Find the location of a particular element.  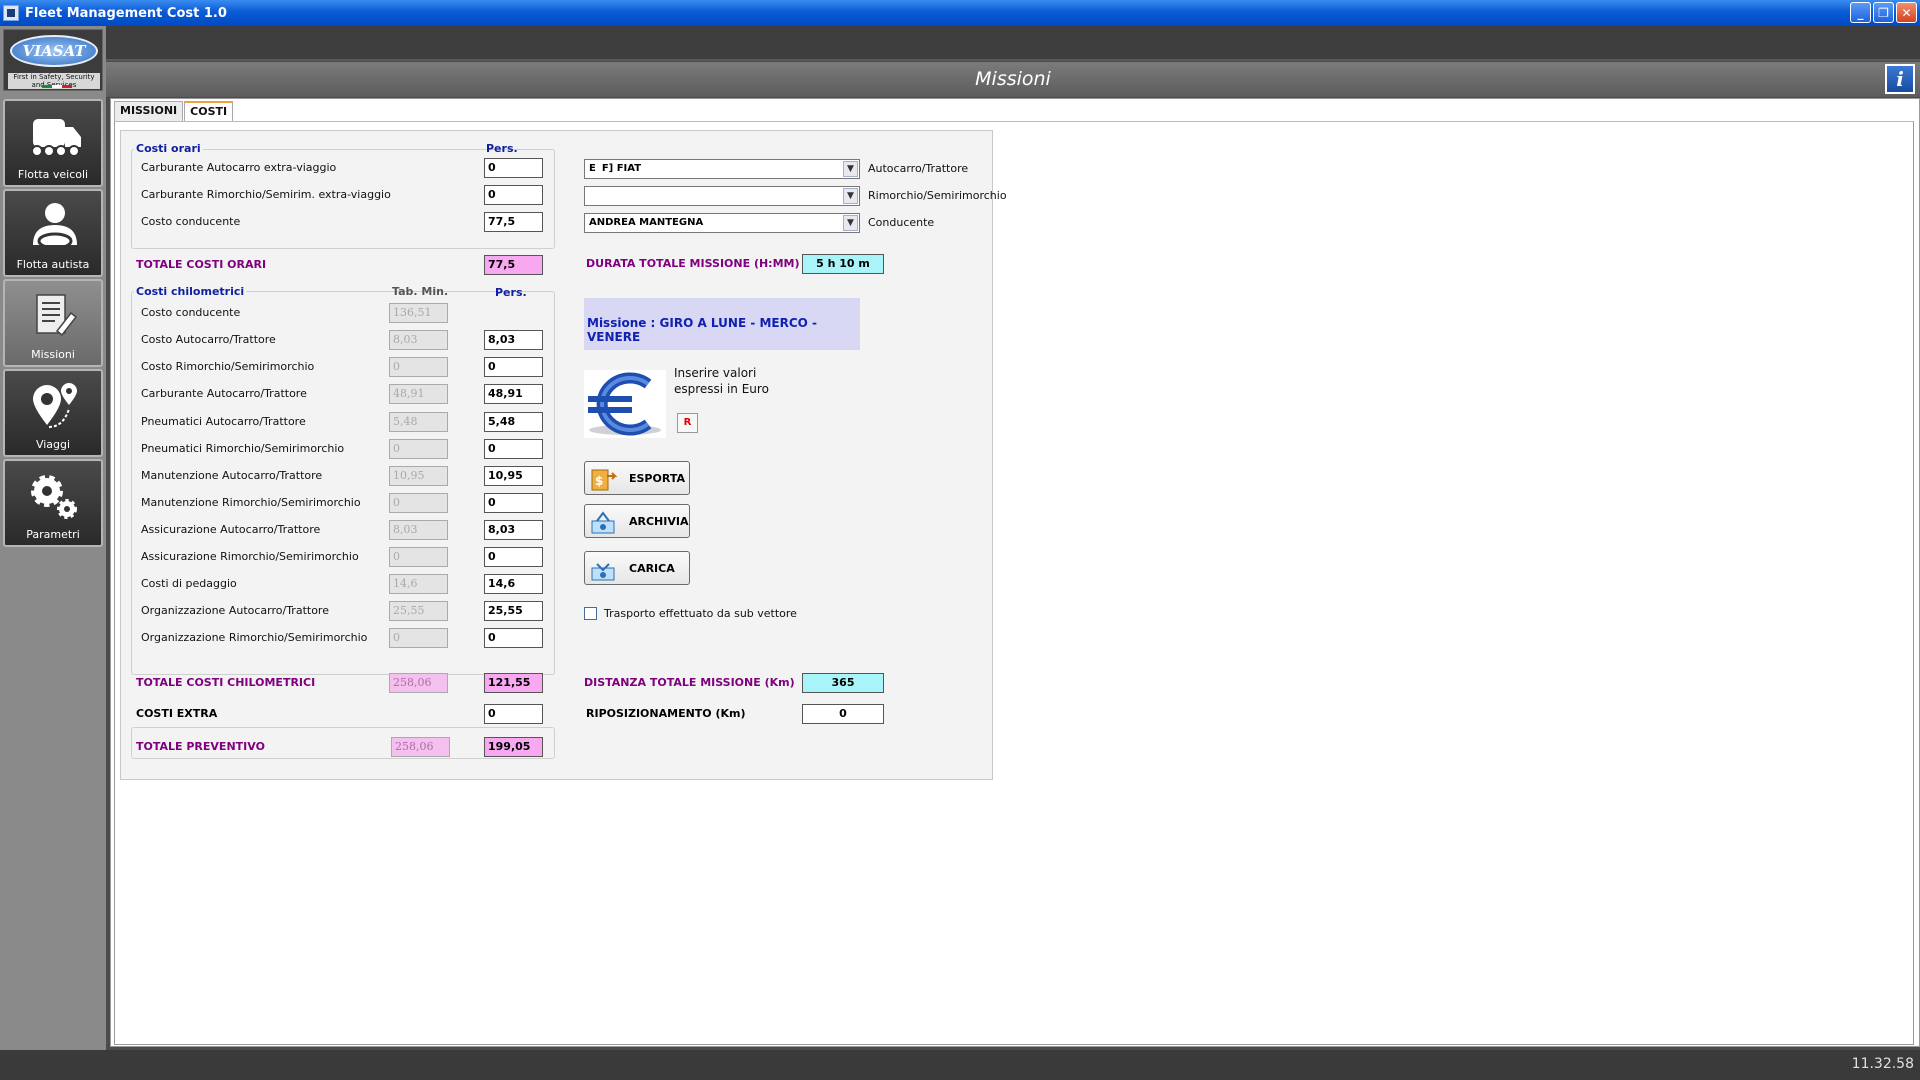

italian-flag-icon is located at coordinates (57, 86).